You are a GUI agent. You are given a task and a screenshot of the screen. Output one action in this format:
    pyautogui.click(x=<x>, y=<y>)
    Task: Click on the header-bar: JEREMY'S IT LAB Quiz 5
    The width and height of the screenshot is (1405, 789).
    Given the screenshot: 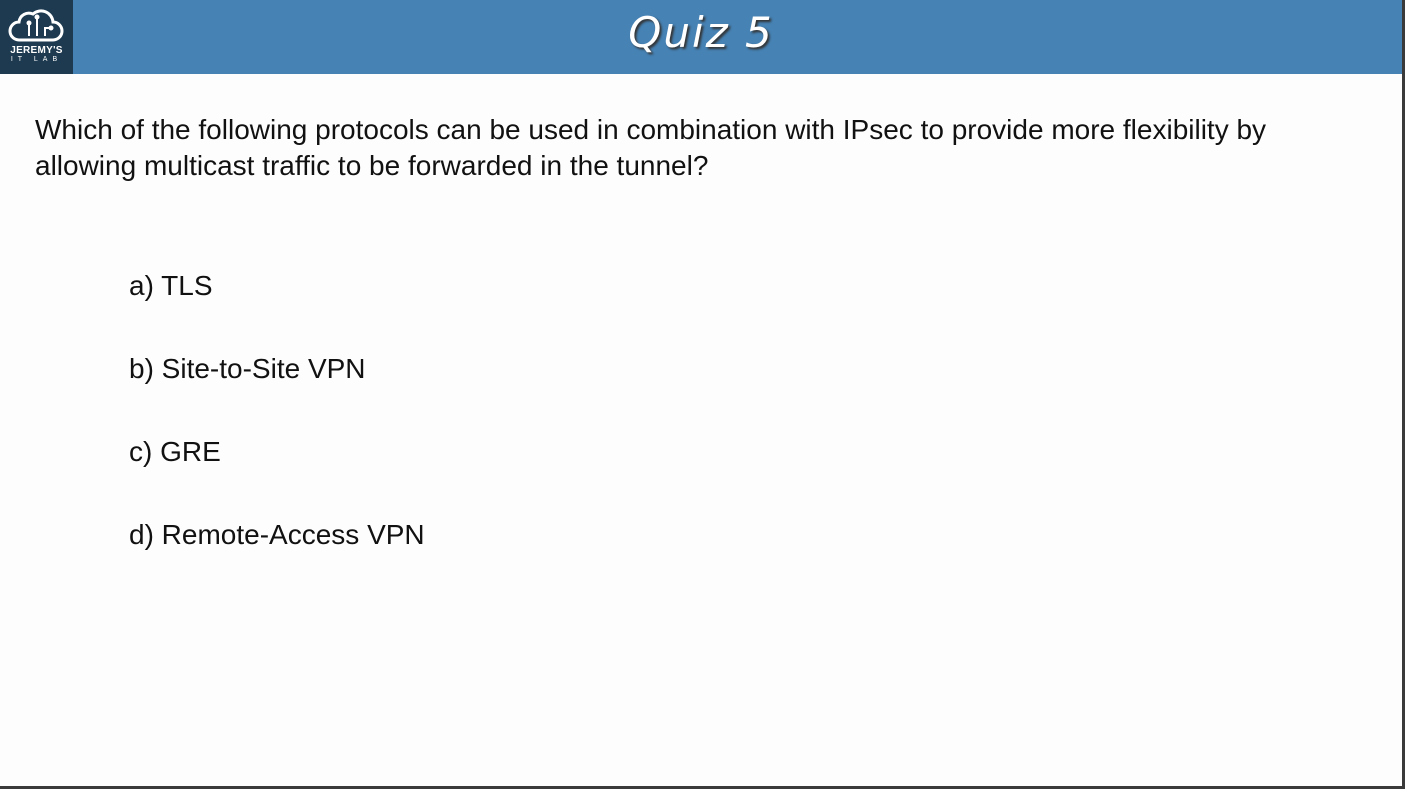 What is the action you would take?
    pyautogui.click(x=701, y=37)
    